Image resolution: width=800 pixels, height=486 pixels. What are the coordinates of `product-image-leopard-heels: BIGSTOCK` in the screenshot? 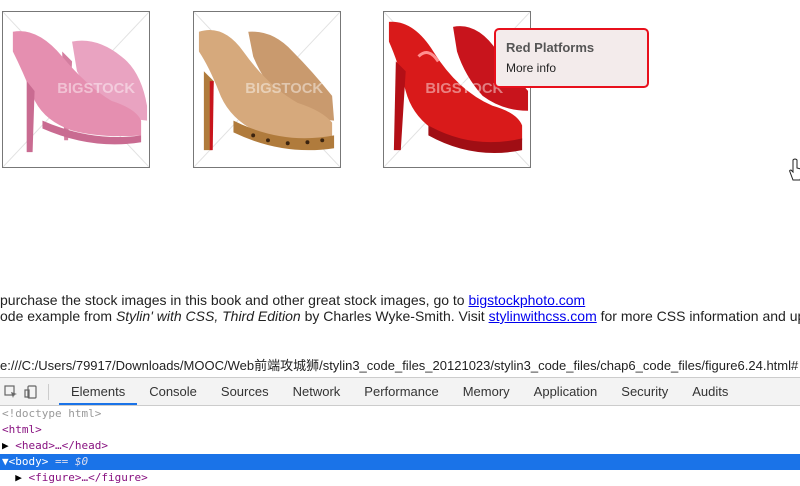 It's located at (267, 89).